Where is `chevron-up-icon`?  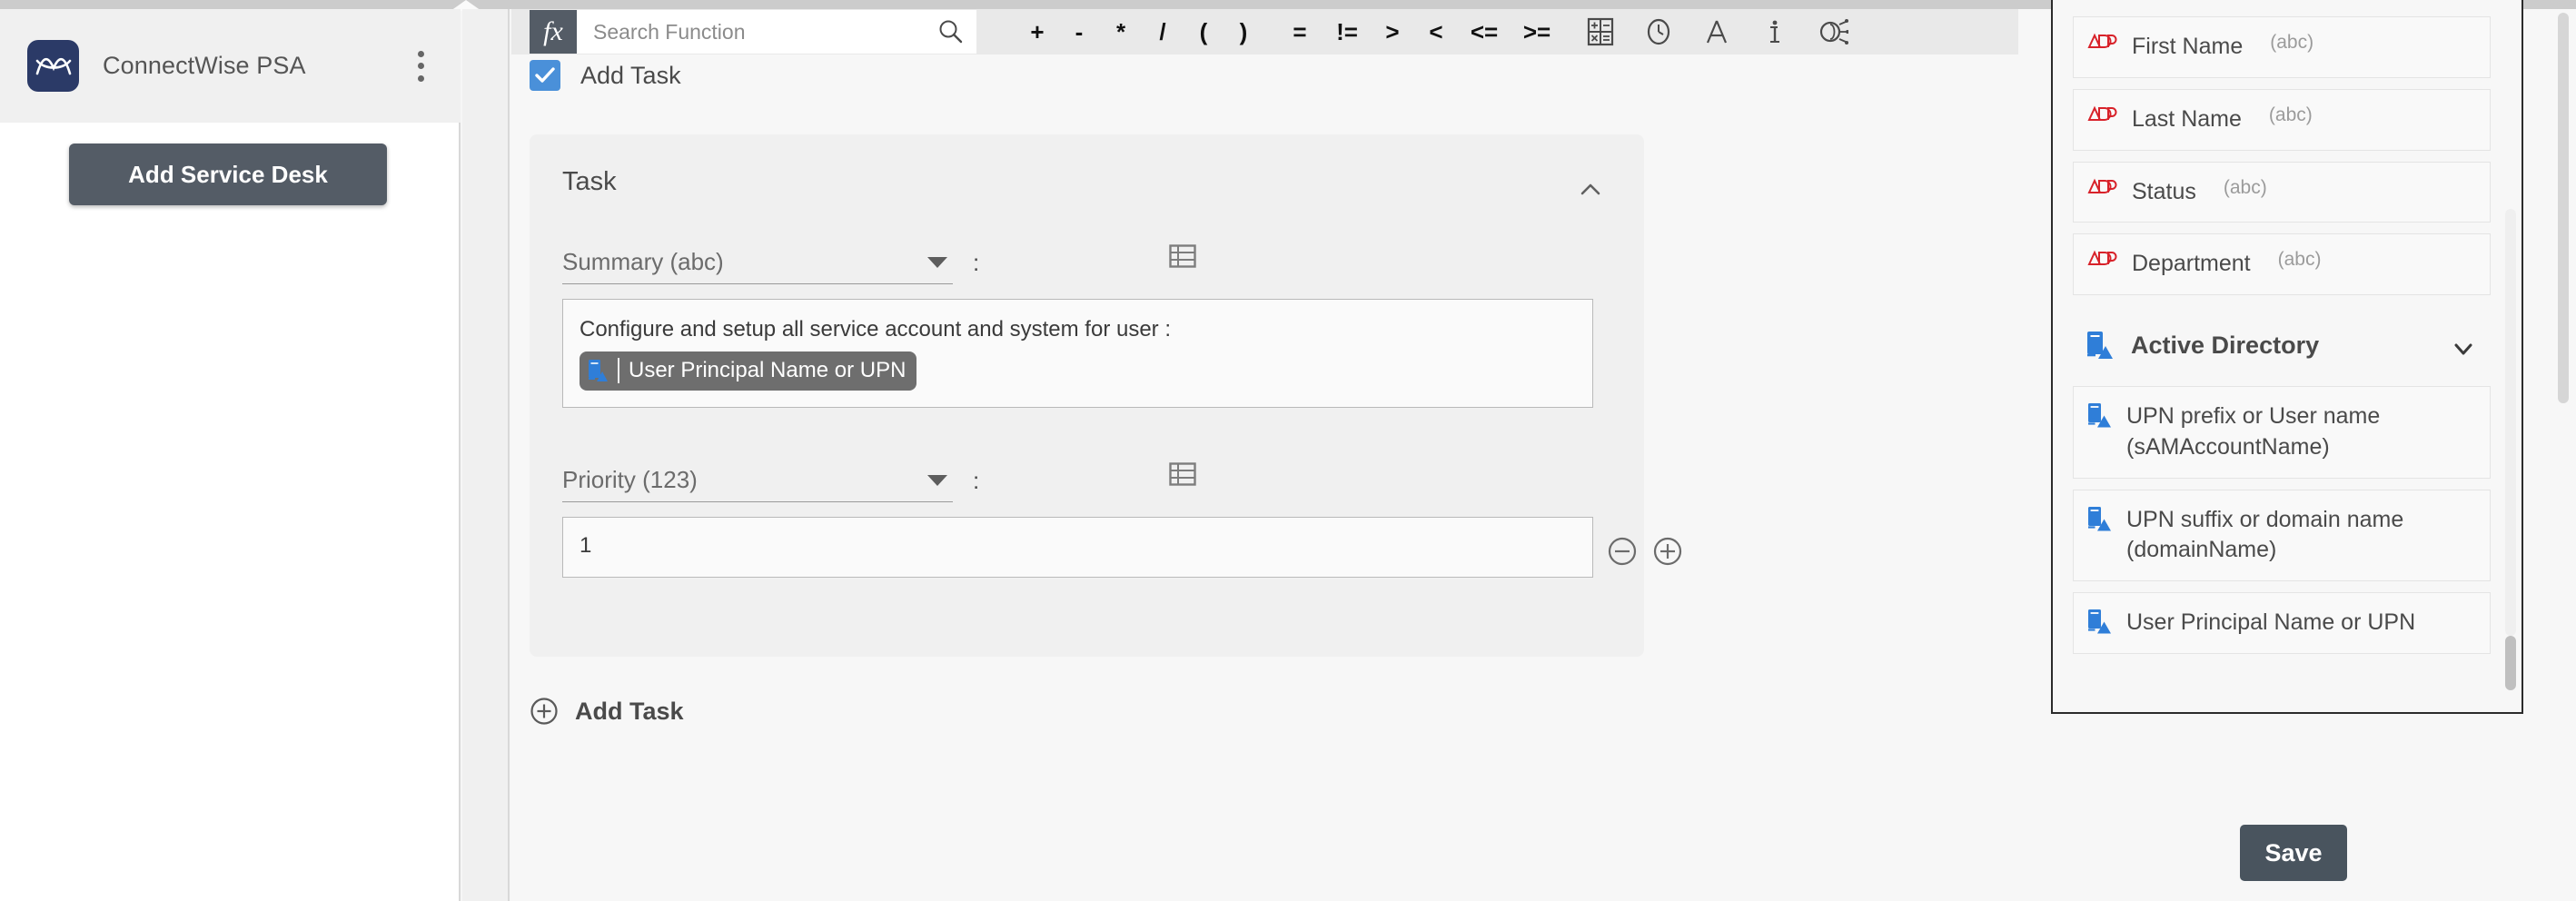 chevron-up-icon is located at coordinates (1590, 190).